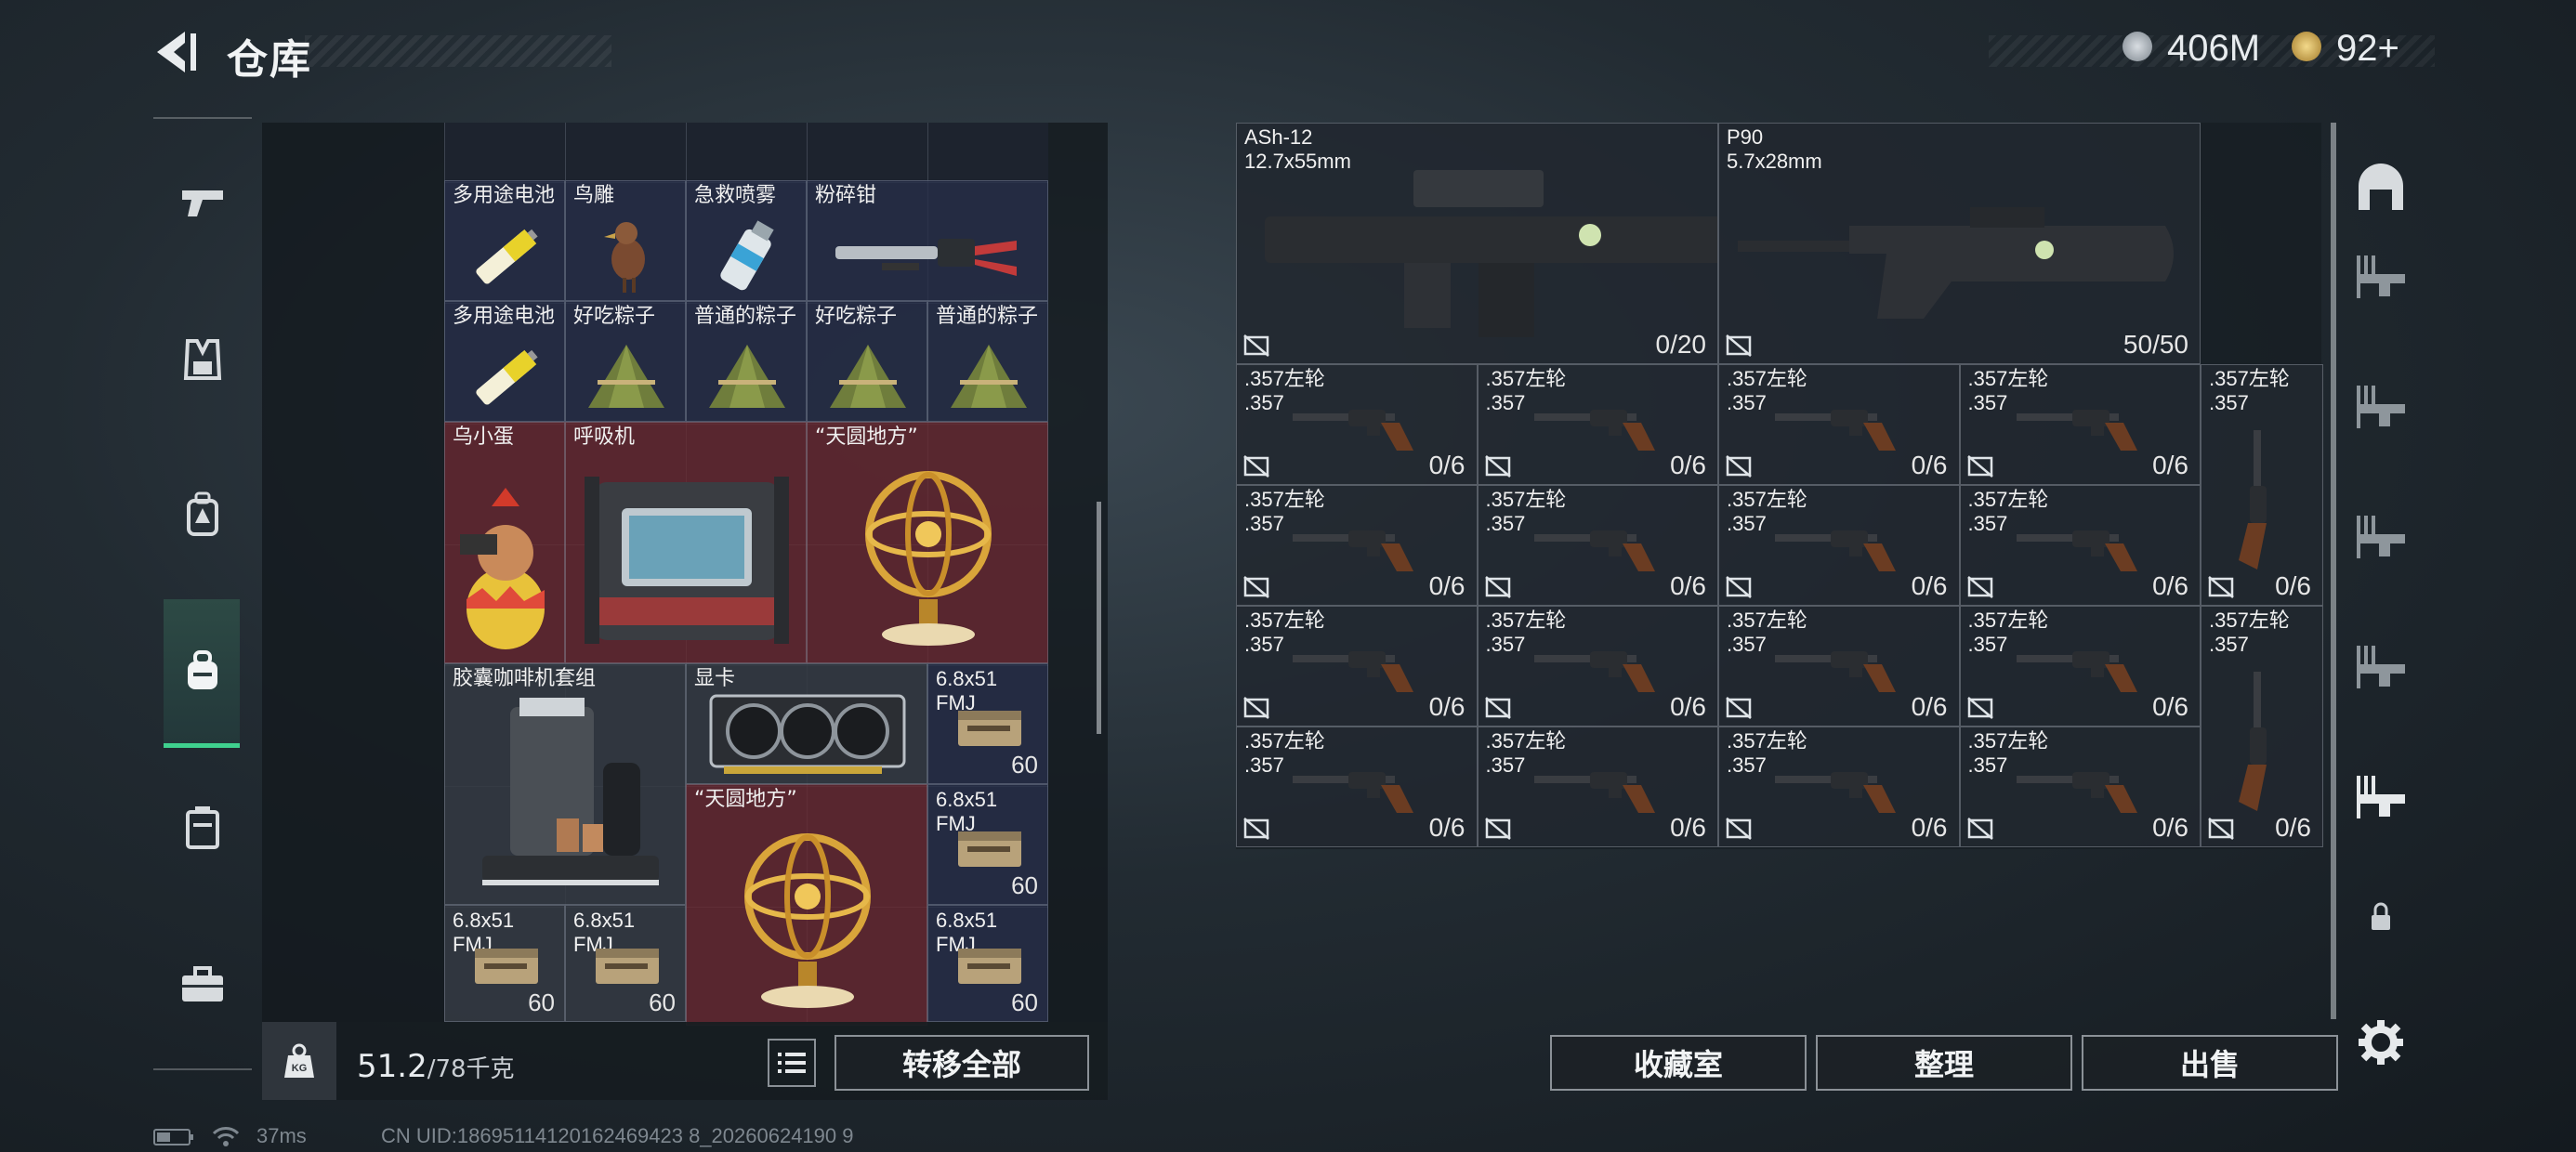 Image resolution: width=2576 pixels, height=1152 pixels. What do you see at coordinates (962, 1063) in the screenshot?
I see `transfer-all-button: 转移全部` at bounding box center [962, 1063].